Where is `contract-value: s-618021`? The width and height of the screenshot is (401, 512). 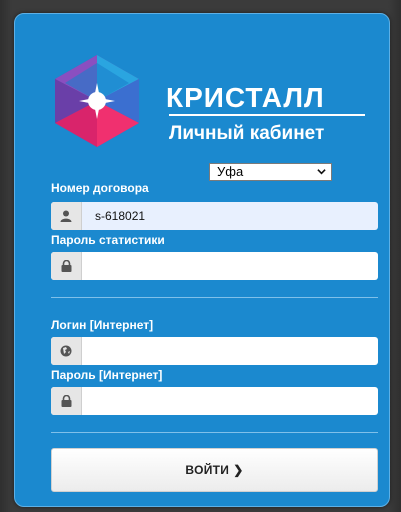
contract-value: s-618021 is located at coordinates (120, 216).